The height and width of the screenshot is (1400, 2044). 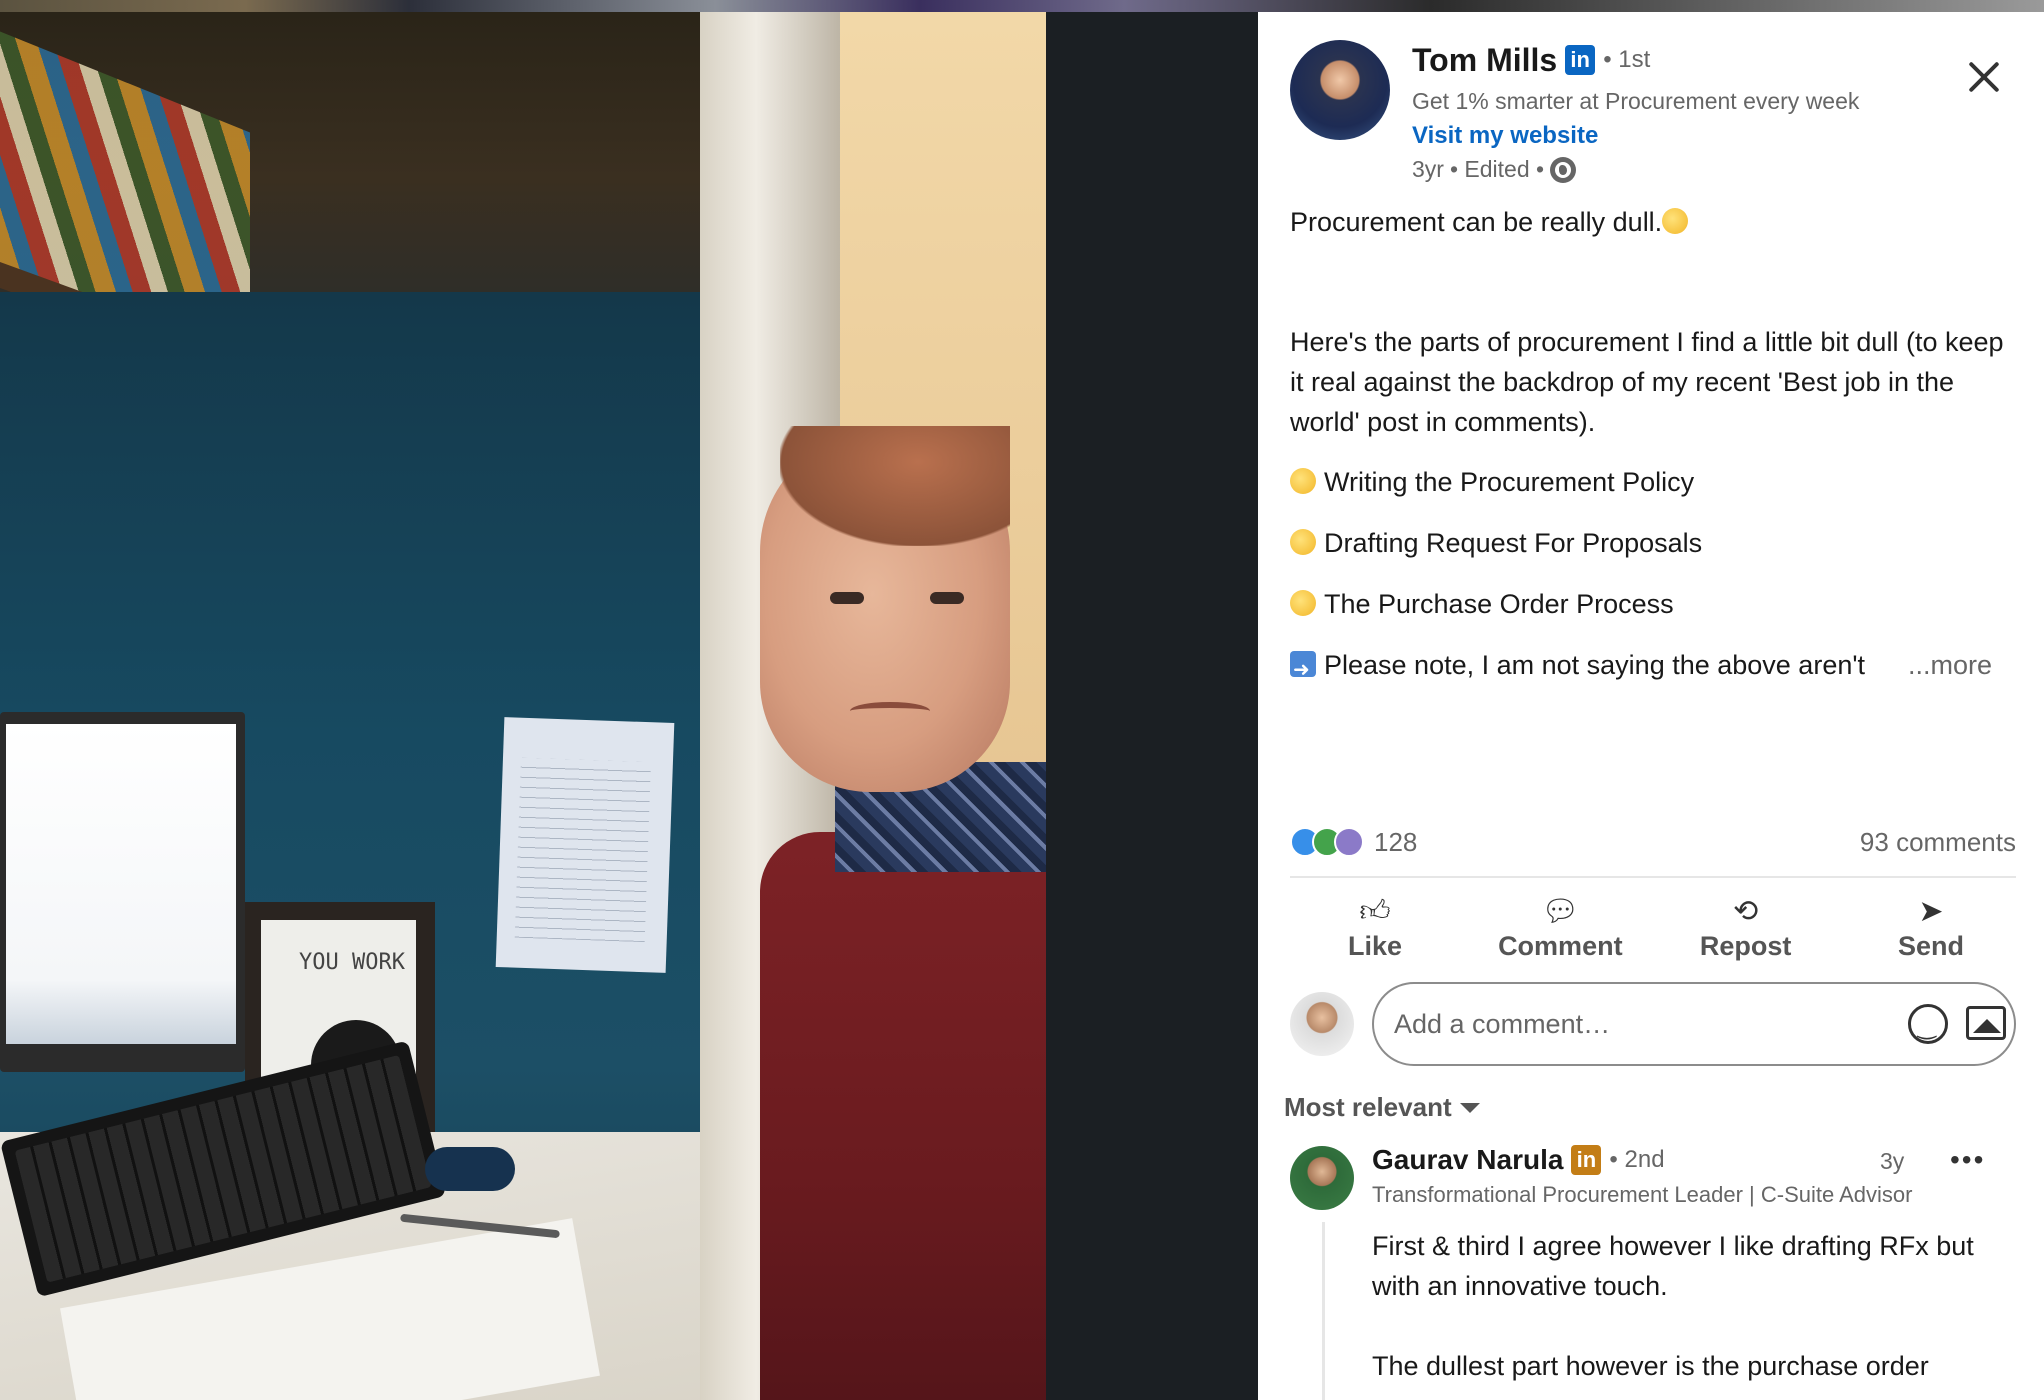 What do you see at coordinates (1627, 59) in the screenshot?
I see `connection-degree: • 1st` at bounding box center [1627, 59].